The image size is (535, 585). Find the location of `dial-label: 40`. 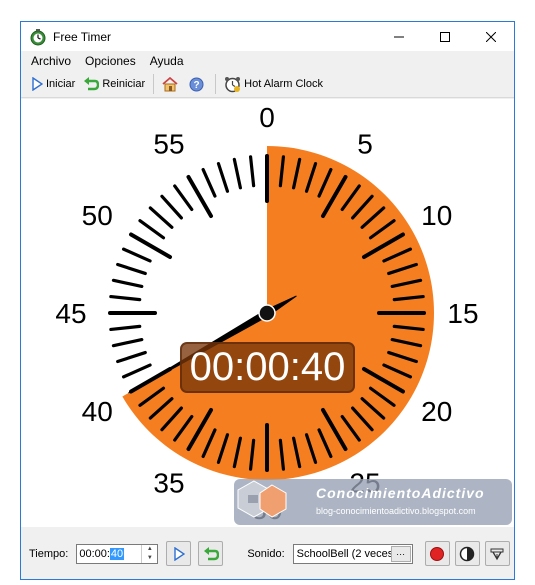

dial-label: 40 is located at coordinates (97, 411).